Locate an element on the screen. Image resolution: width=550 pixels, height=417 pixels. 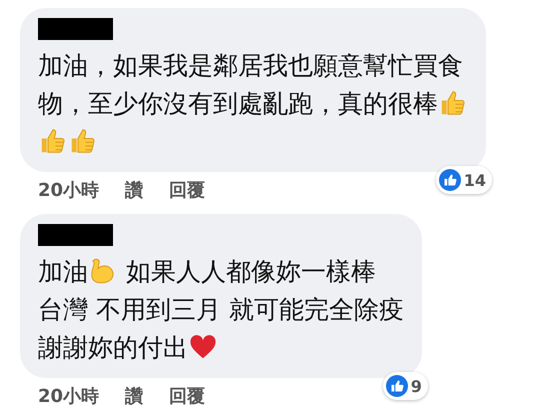
comment-text: 如果人人都像妳一樣棒 is located at coordinates (250, 272).